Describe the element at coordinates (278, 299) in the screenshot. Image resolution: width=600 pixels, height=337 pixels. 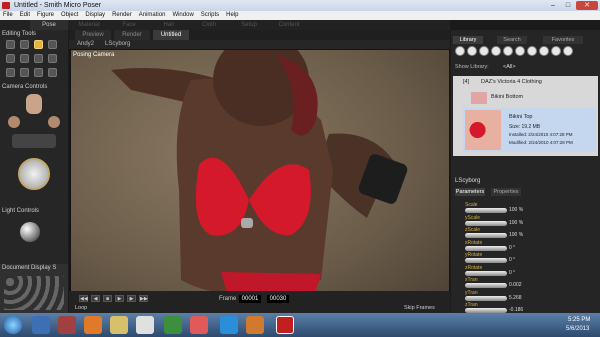
I see `total-frames-field: 00030` at that location.